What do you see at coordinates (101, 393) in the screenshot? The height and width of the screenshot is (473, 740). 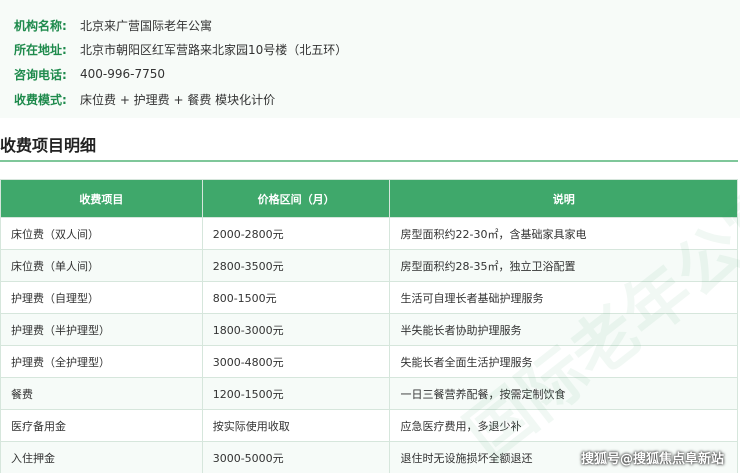 I see `cell-item: 餐费` at bounding box center [101, 393].